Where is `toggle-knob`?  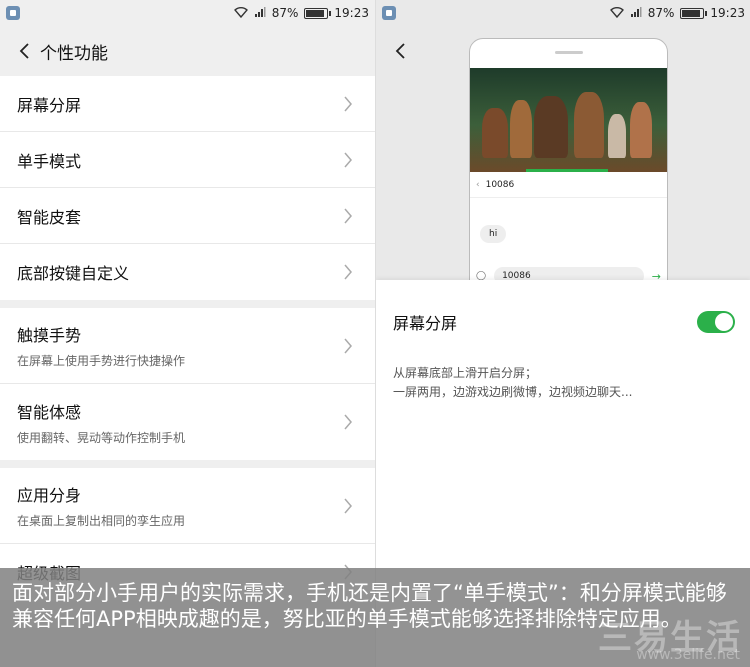 toggle-knob is located at coordinates (724, 322).